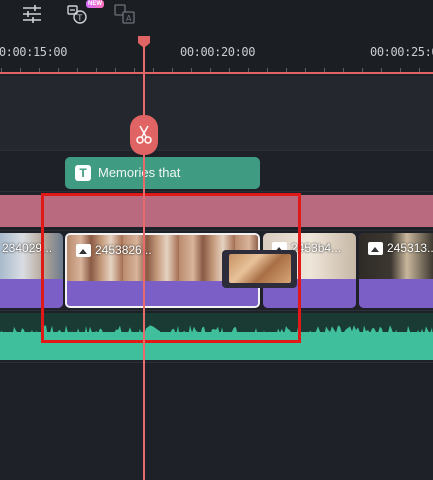 This screenshot has width=433, height=480. I want to click on title-clip-text: Memories that, so click(139, 172).